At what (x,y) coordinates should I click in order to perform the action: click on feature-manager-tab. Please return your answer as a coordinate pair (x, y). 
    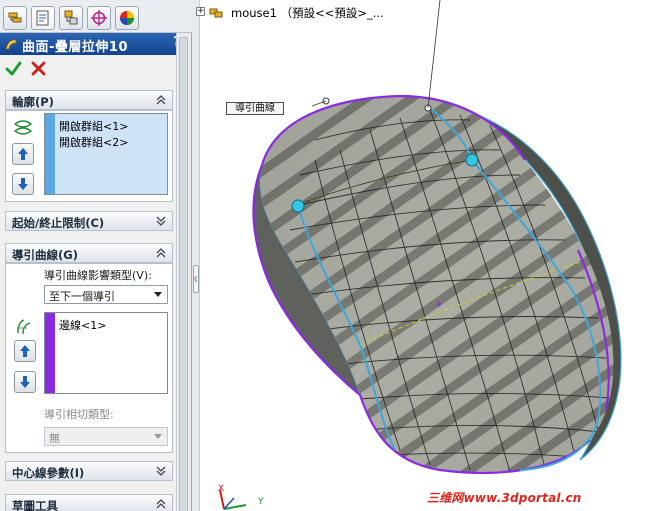
    Looking at the image, I should click on (15, 18).